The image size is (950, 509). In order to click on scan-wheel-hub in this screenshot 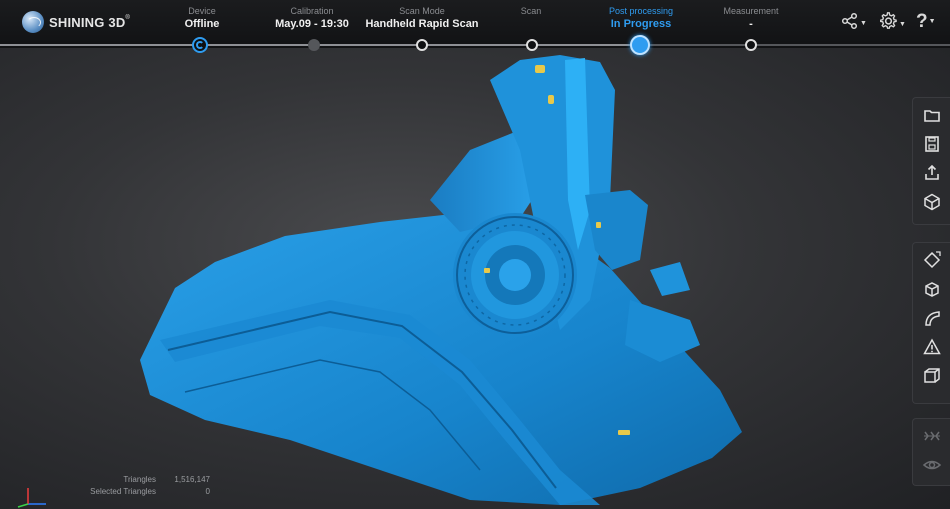, I will do `click(515, 275)`.